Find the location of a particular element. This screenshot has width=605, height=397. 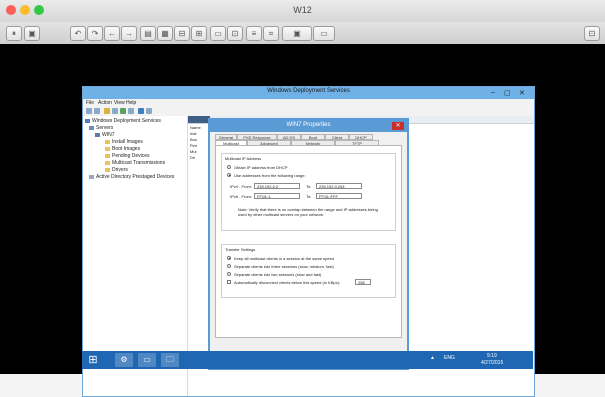

host-toolbar: ⏸ ▣ ↶ ↷ ← → ▤ ▦ ⊟ ⊞ ▭ ⊡ ≡ ⌗ ▣ ▭ ⊡ is located at coordinates (302, 33).